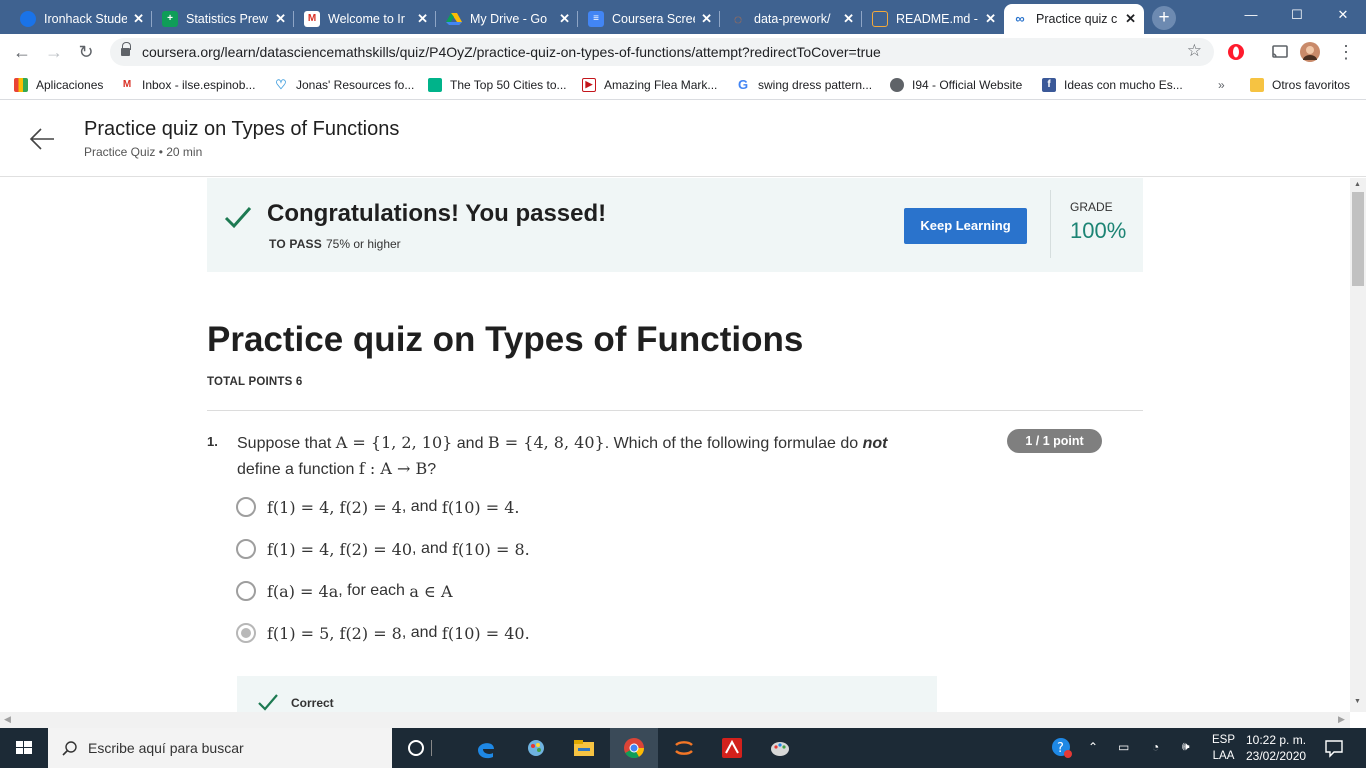  Describe the element at coordinates (1358, 445) in the screenshot. I see `vertical-scrollbar: ▲ ▼` at that location.